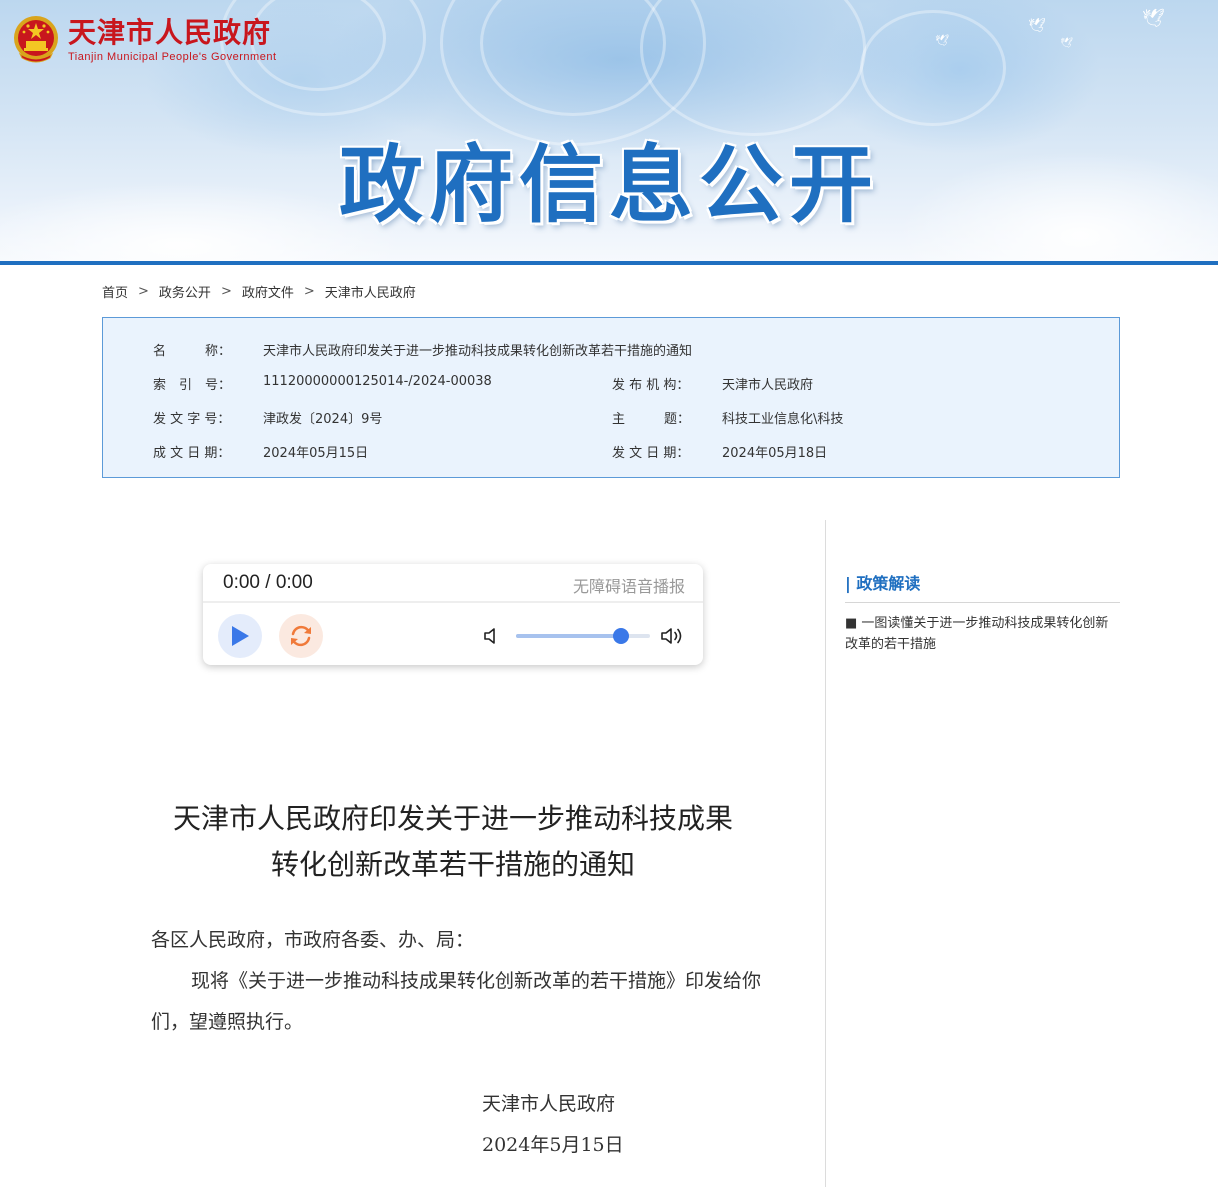  What do you see at coordinates (783, 419) in the screenshot?
I see `meta-value-topic: 科技工业信息化\科技` at bounding box center [783, 419].